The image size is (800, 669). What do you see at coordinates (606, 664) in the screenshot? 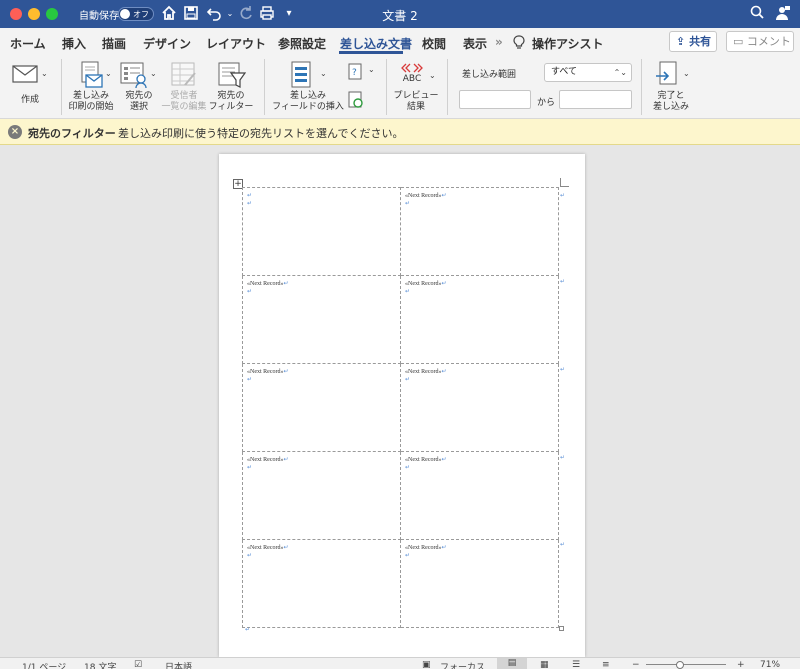
I see `draft-view-icon: ≡` at bounding box center [606, 664].